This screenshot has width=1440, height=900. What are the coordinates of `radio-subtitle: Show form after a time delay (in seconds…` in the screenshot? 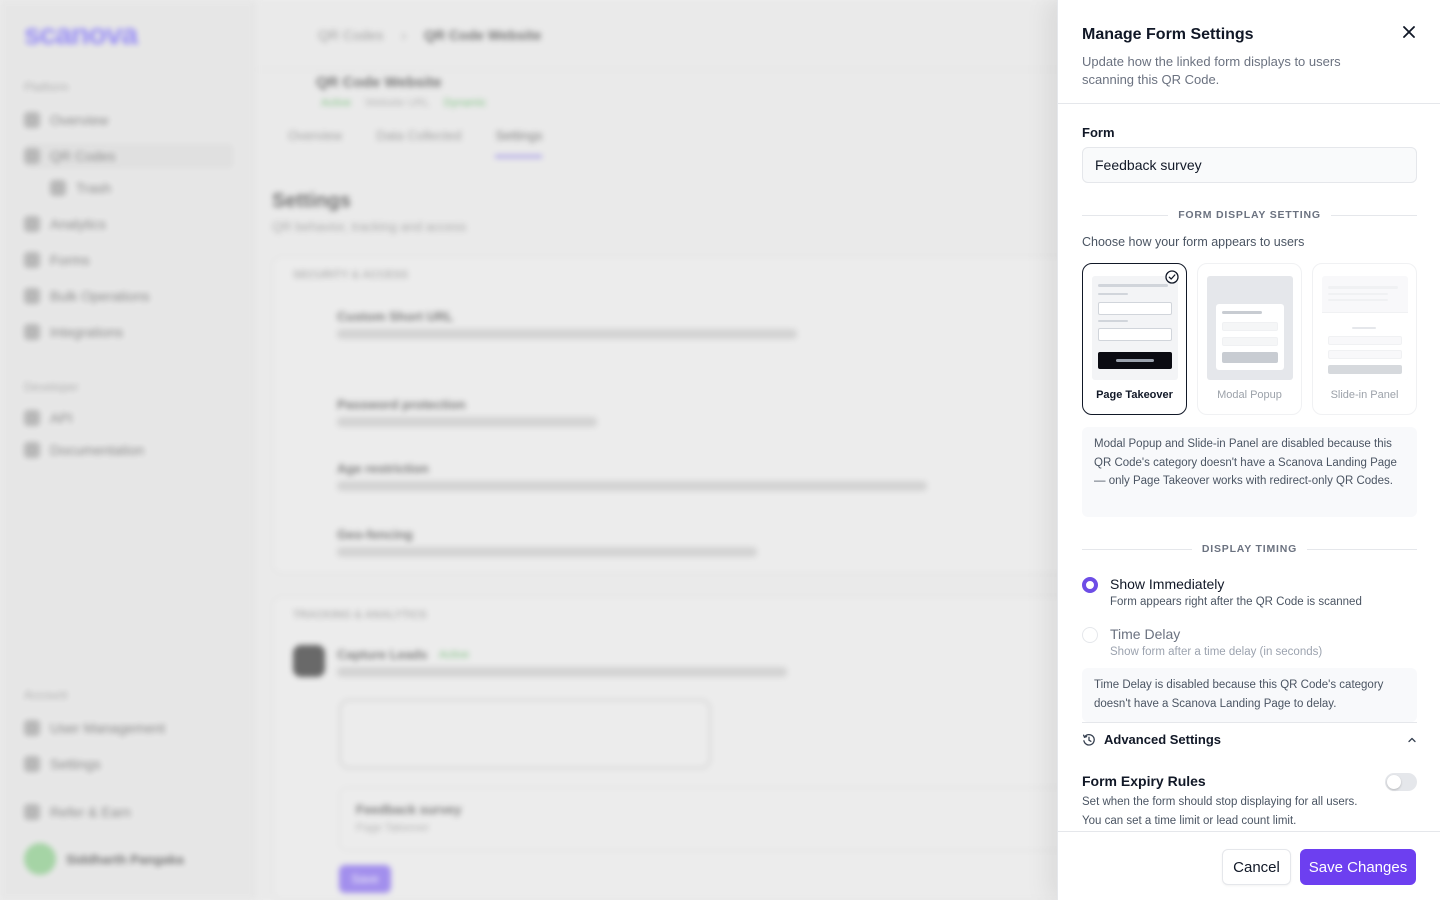 It's located at (1216, 652).